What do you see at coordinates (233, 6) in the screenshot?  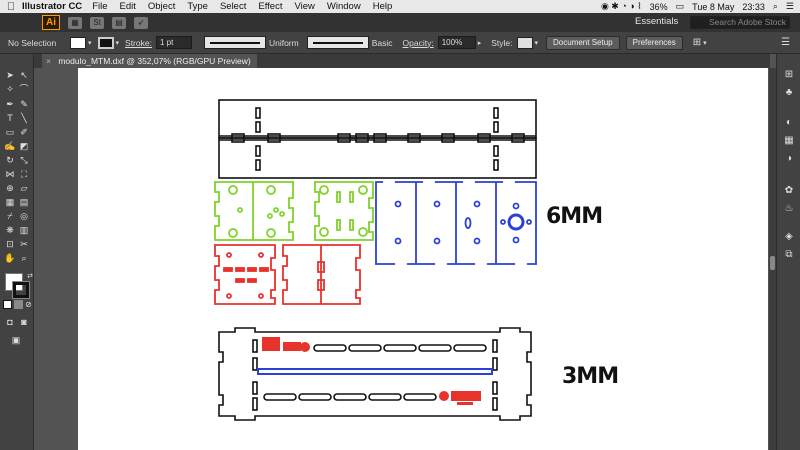 I see `menu-select: Select` at bounding box center [233, 6].